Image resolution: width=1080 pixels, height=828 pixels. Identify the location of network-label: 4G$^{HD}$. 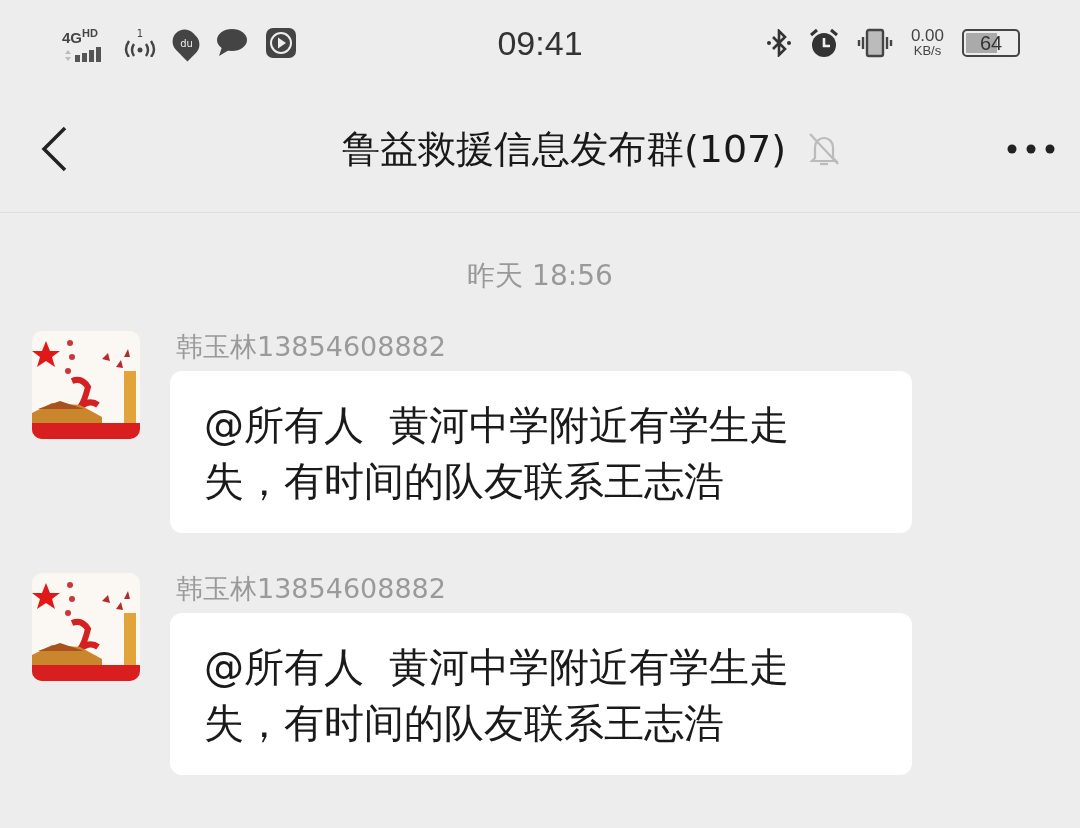
(80, 35).